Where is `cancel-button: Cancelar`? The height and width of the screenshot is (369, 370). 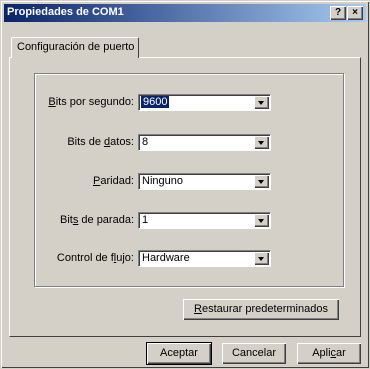 cancel-button: Cancelar is located at coordinates (254, 353).